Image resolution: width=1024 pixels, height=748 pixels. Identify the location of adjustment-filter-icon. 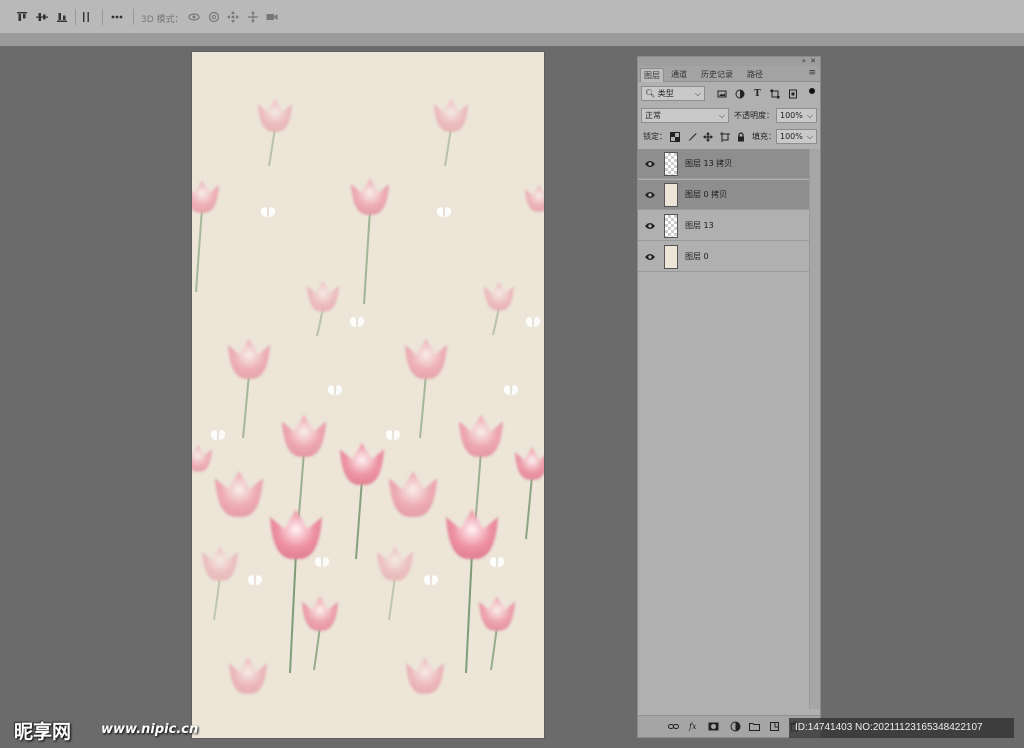
(740, 94).